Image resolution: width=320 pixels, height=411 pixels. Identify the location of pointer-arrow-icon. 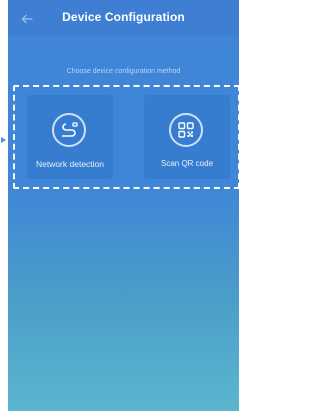
(3, 140).